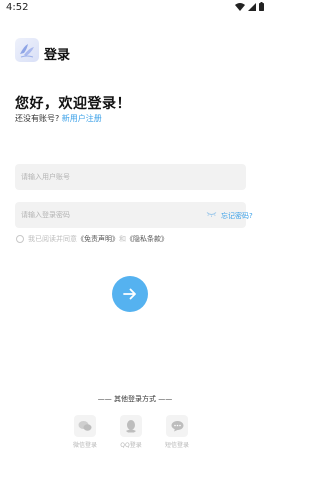 The image size is (320, 480). I want to click on sms-login-button: 短信登录, so click(177, 432).